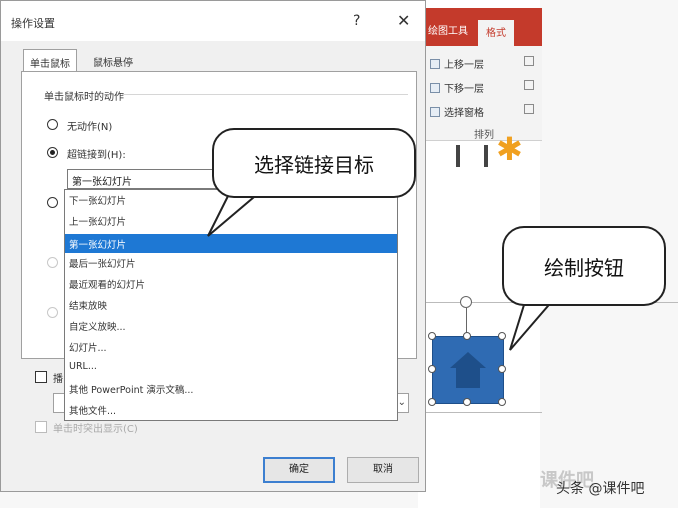 The height and width of the screenshot is (508, 678). Describe the element at coordinates (480, 74) in the screenshot. I see `ribbon: 绘图工具 格式 上移一层 下移一层 选择窗格 排列` at that location.